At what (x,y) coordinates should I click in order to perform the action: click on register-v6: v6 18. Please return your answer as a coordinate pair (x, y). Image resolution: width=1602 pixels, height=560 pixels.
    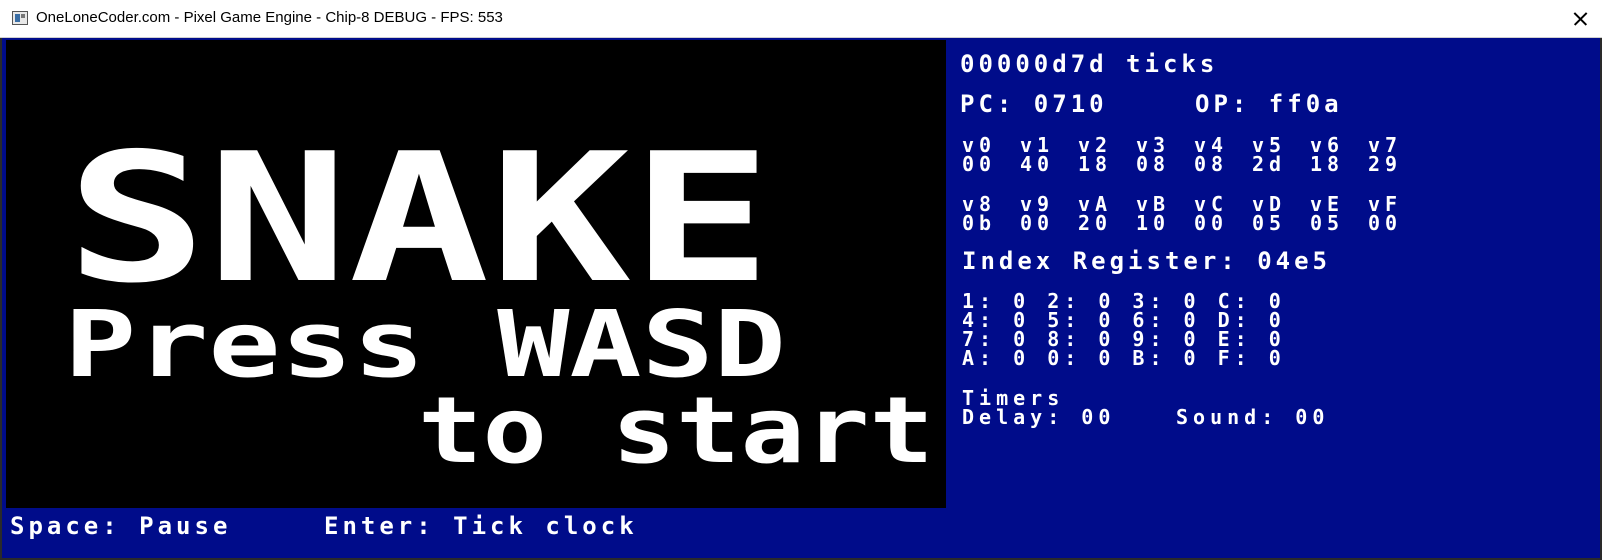
    Looking at the image, I should click on (1339, 155).